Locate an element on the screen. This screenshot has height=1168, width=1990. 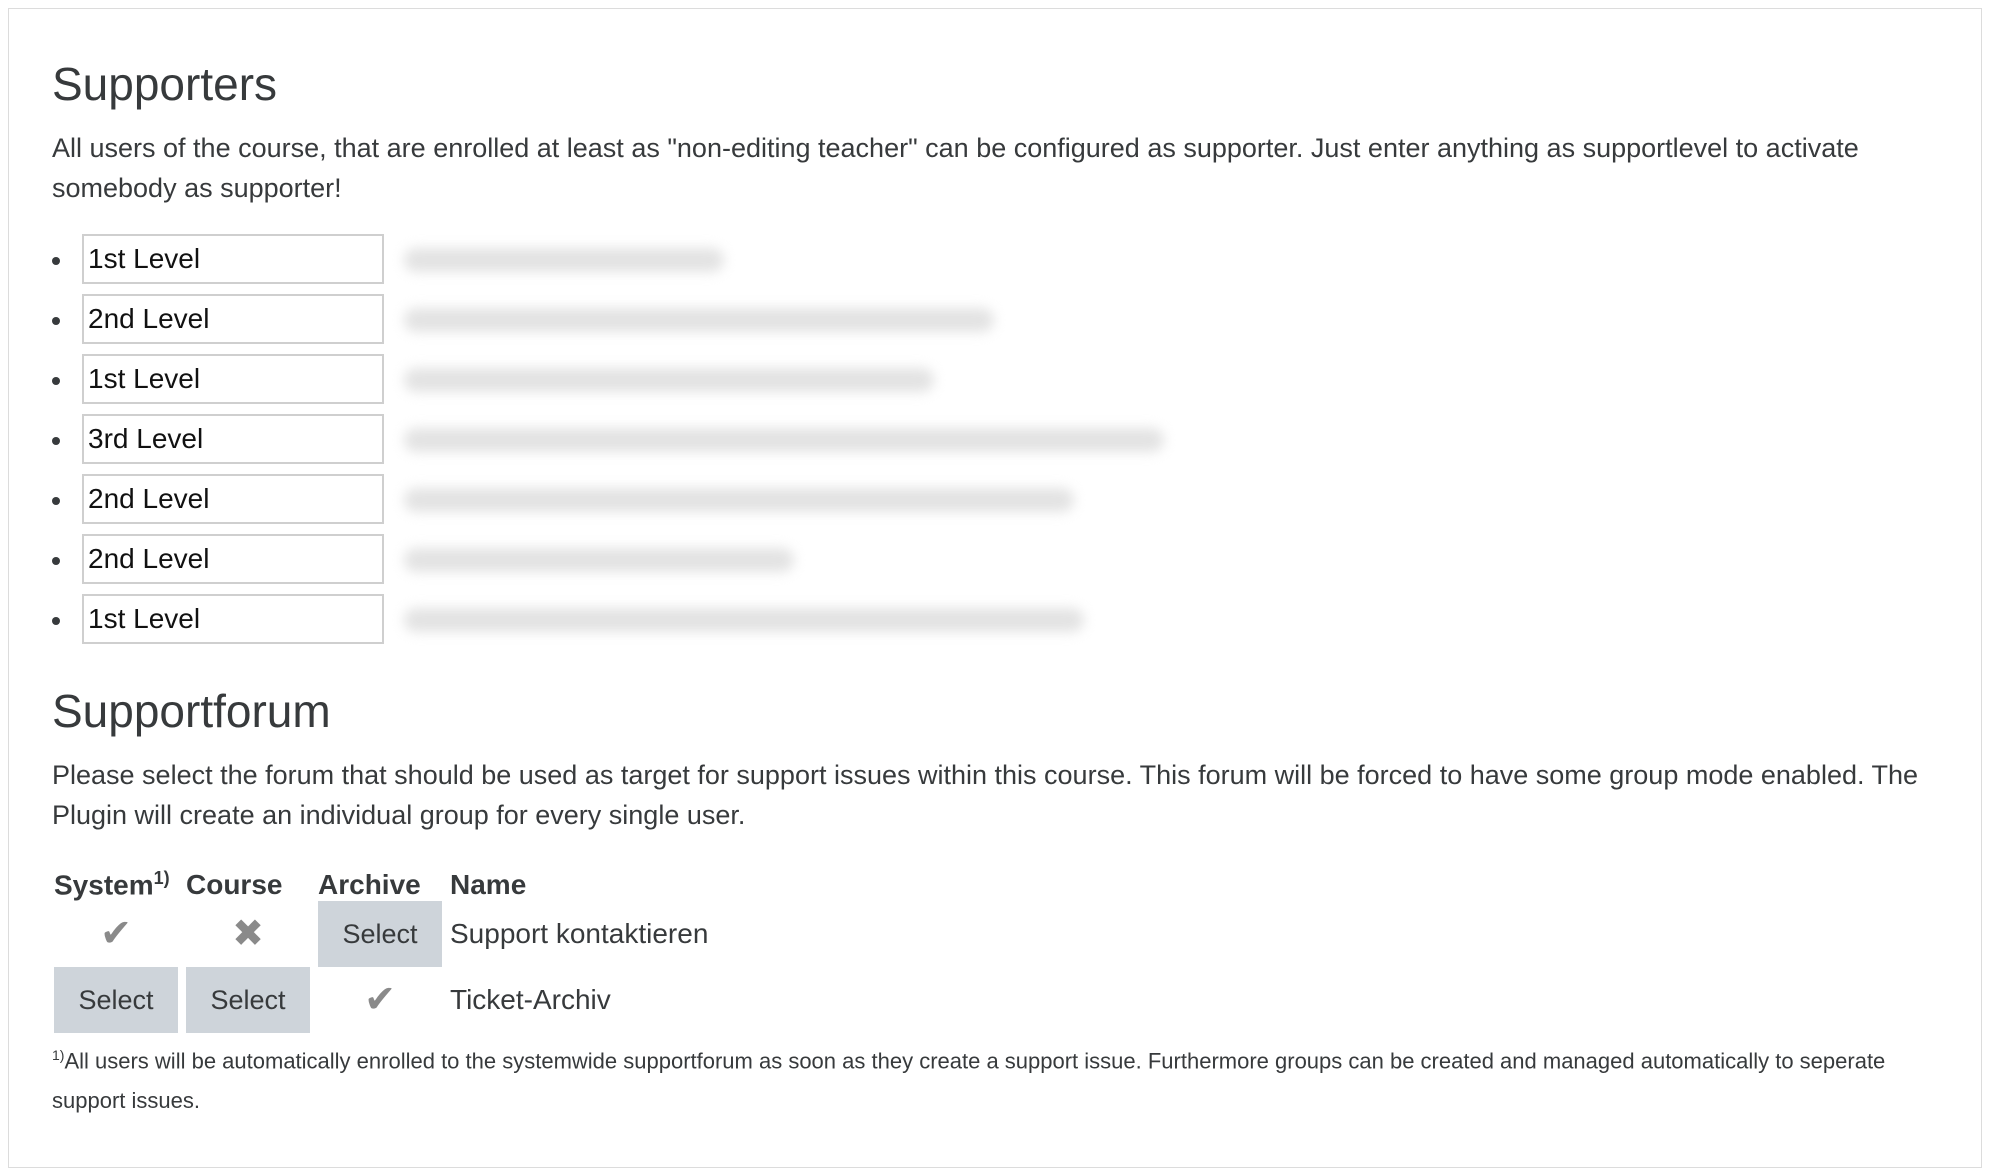
table-row: Select Select ✔ Ticket-Archiv is located at coordinates (383, 1000).